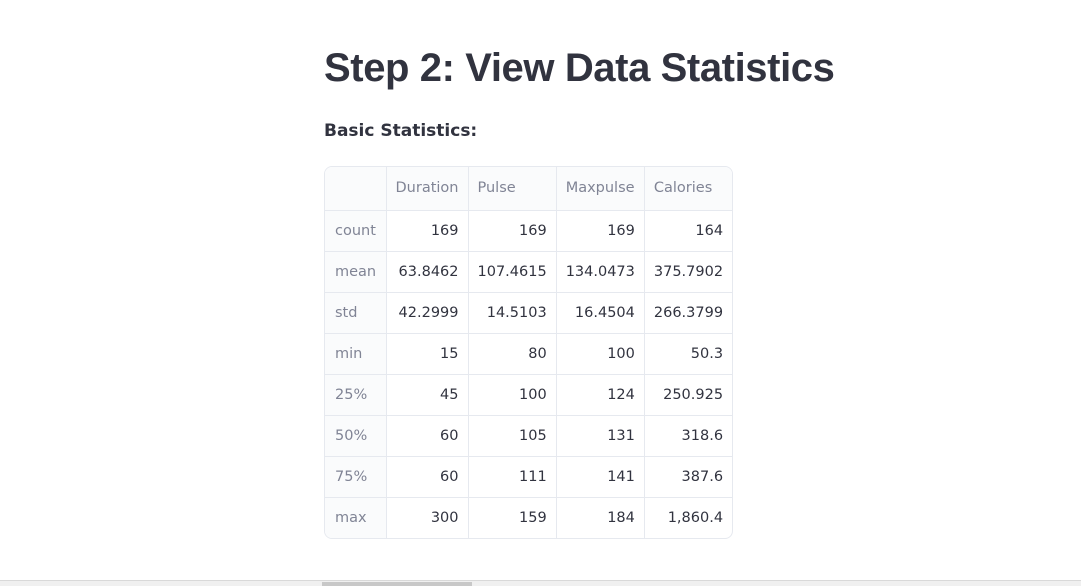 The width and height of the screenshot is (1081, 586). I want to click on table-header-row: Duration Pulse Maxpulse Calories, so click(529, 189).